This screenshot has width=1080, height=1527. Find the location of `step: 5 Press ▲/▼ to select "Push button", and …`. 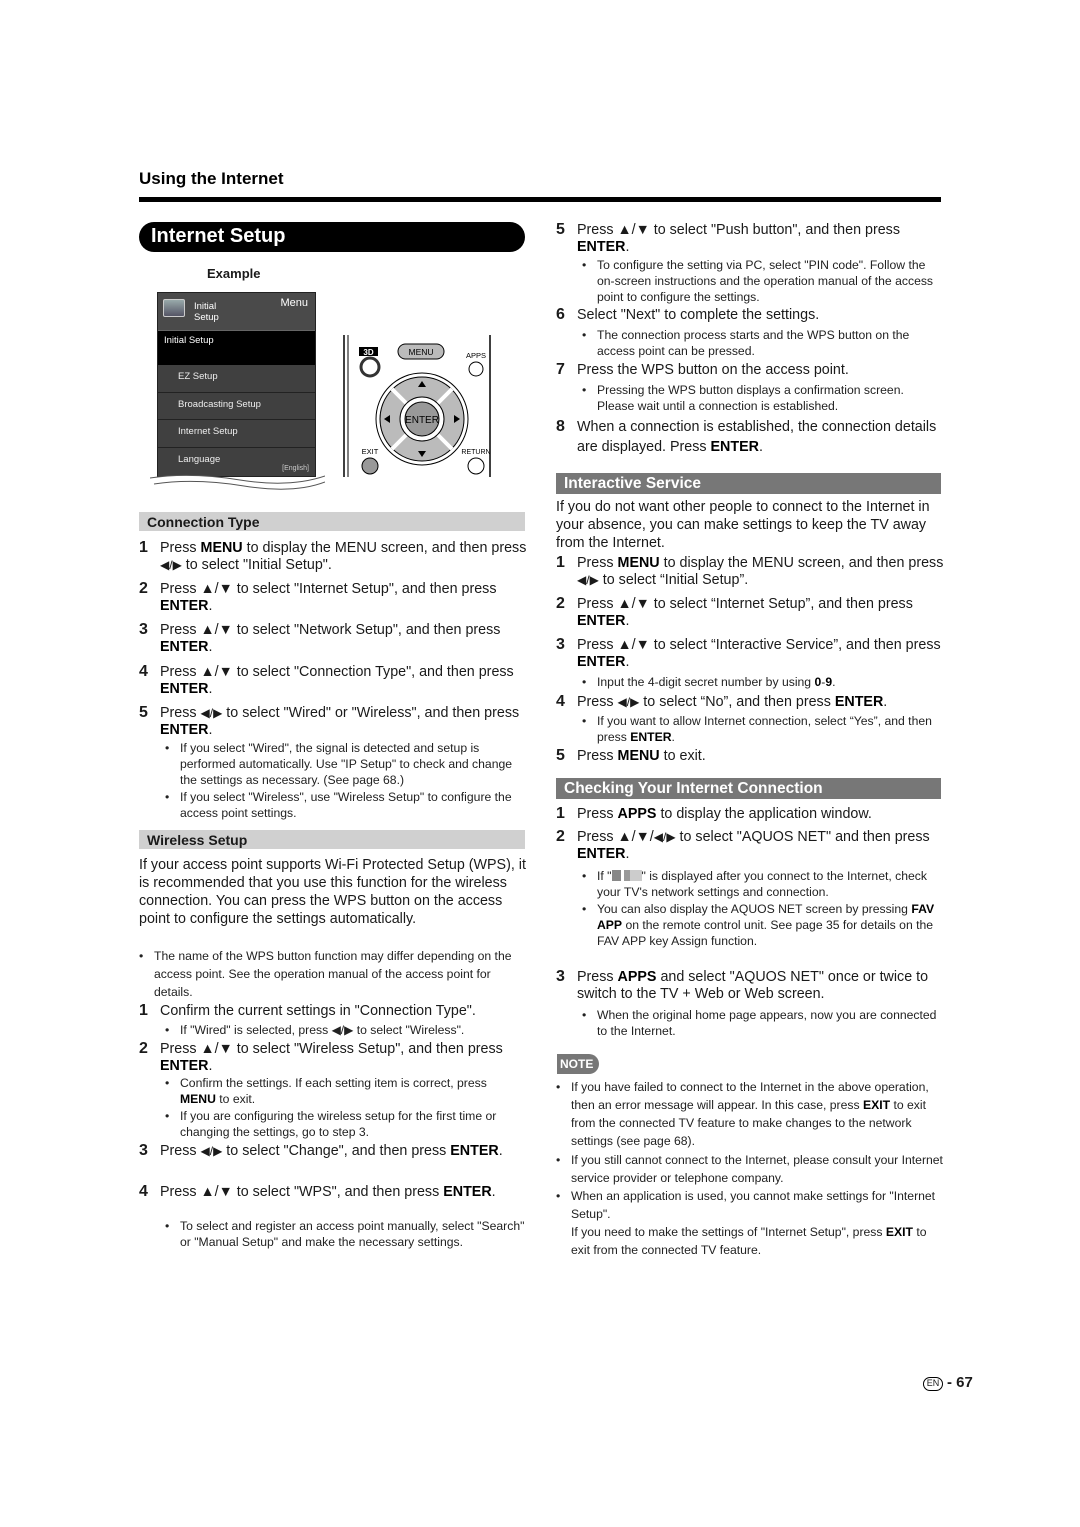

step: 5 Press ▲/▼ to select "Push button", and … is located at coordinates (751, 238).